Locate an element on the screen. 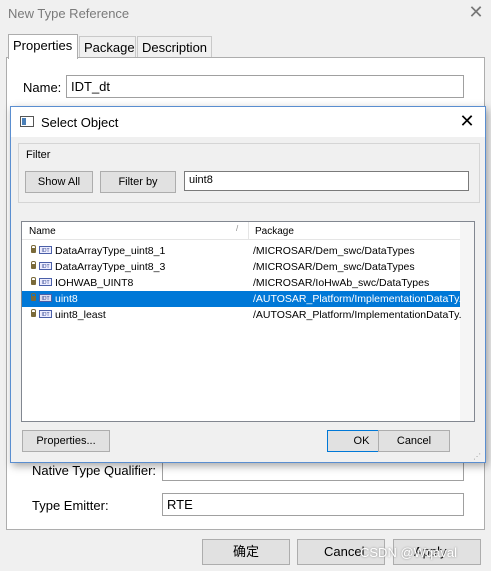  close-icon: ✕ is located at coordinates (467, 121).